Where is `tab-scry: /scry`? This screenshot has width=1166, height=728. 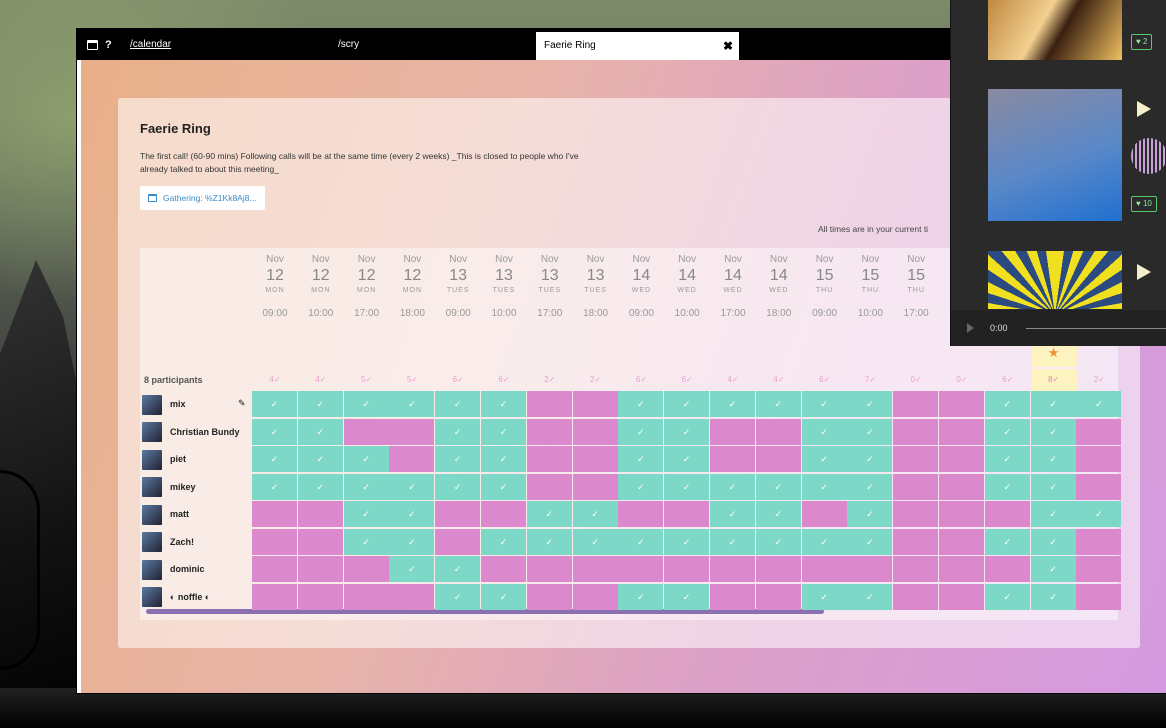 tab-scry: /scry is located at coordinates (348, 44).